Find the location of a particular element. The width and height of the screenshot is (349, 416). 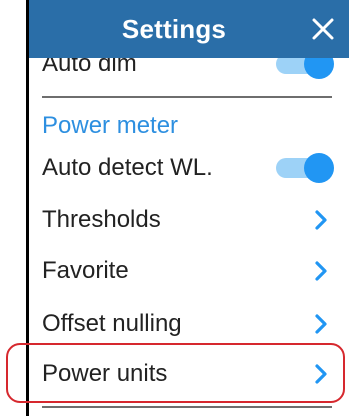

settings-item-auto-detect-wl: Auto detect WL. is located at coordinates (188, 168).